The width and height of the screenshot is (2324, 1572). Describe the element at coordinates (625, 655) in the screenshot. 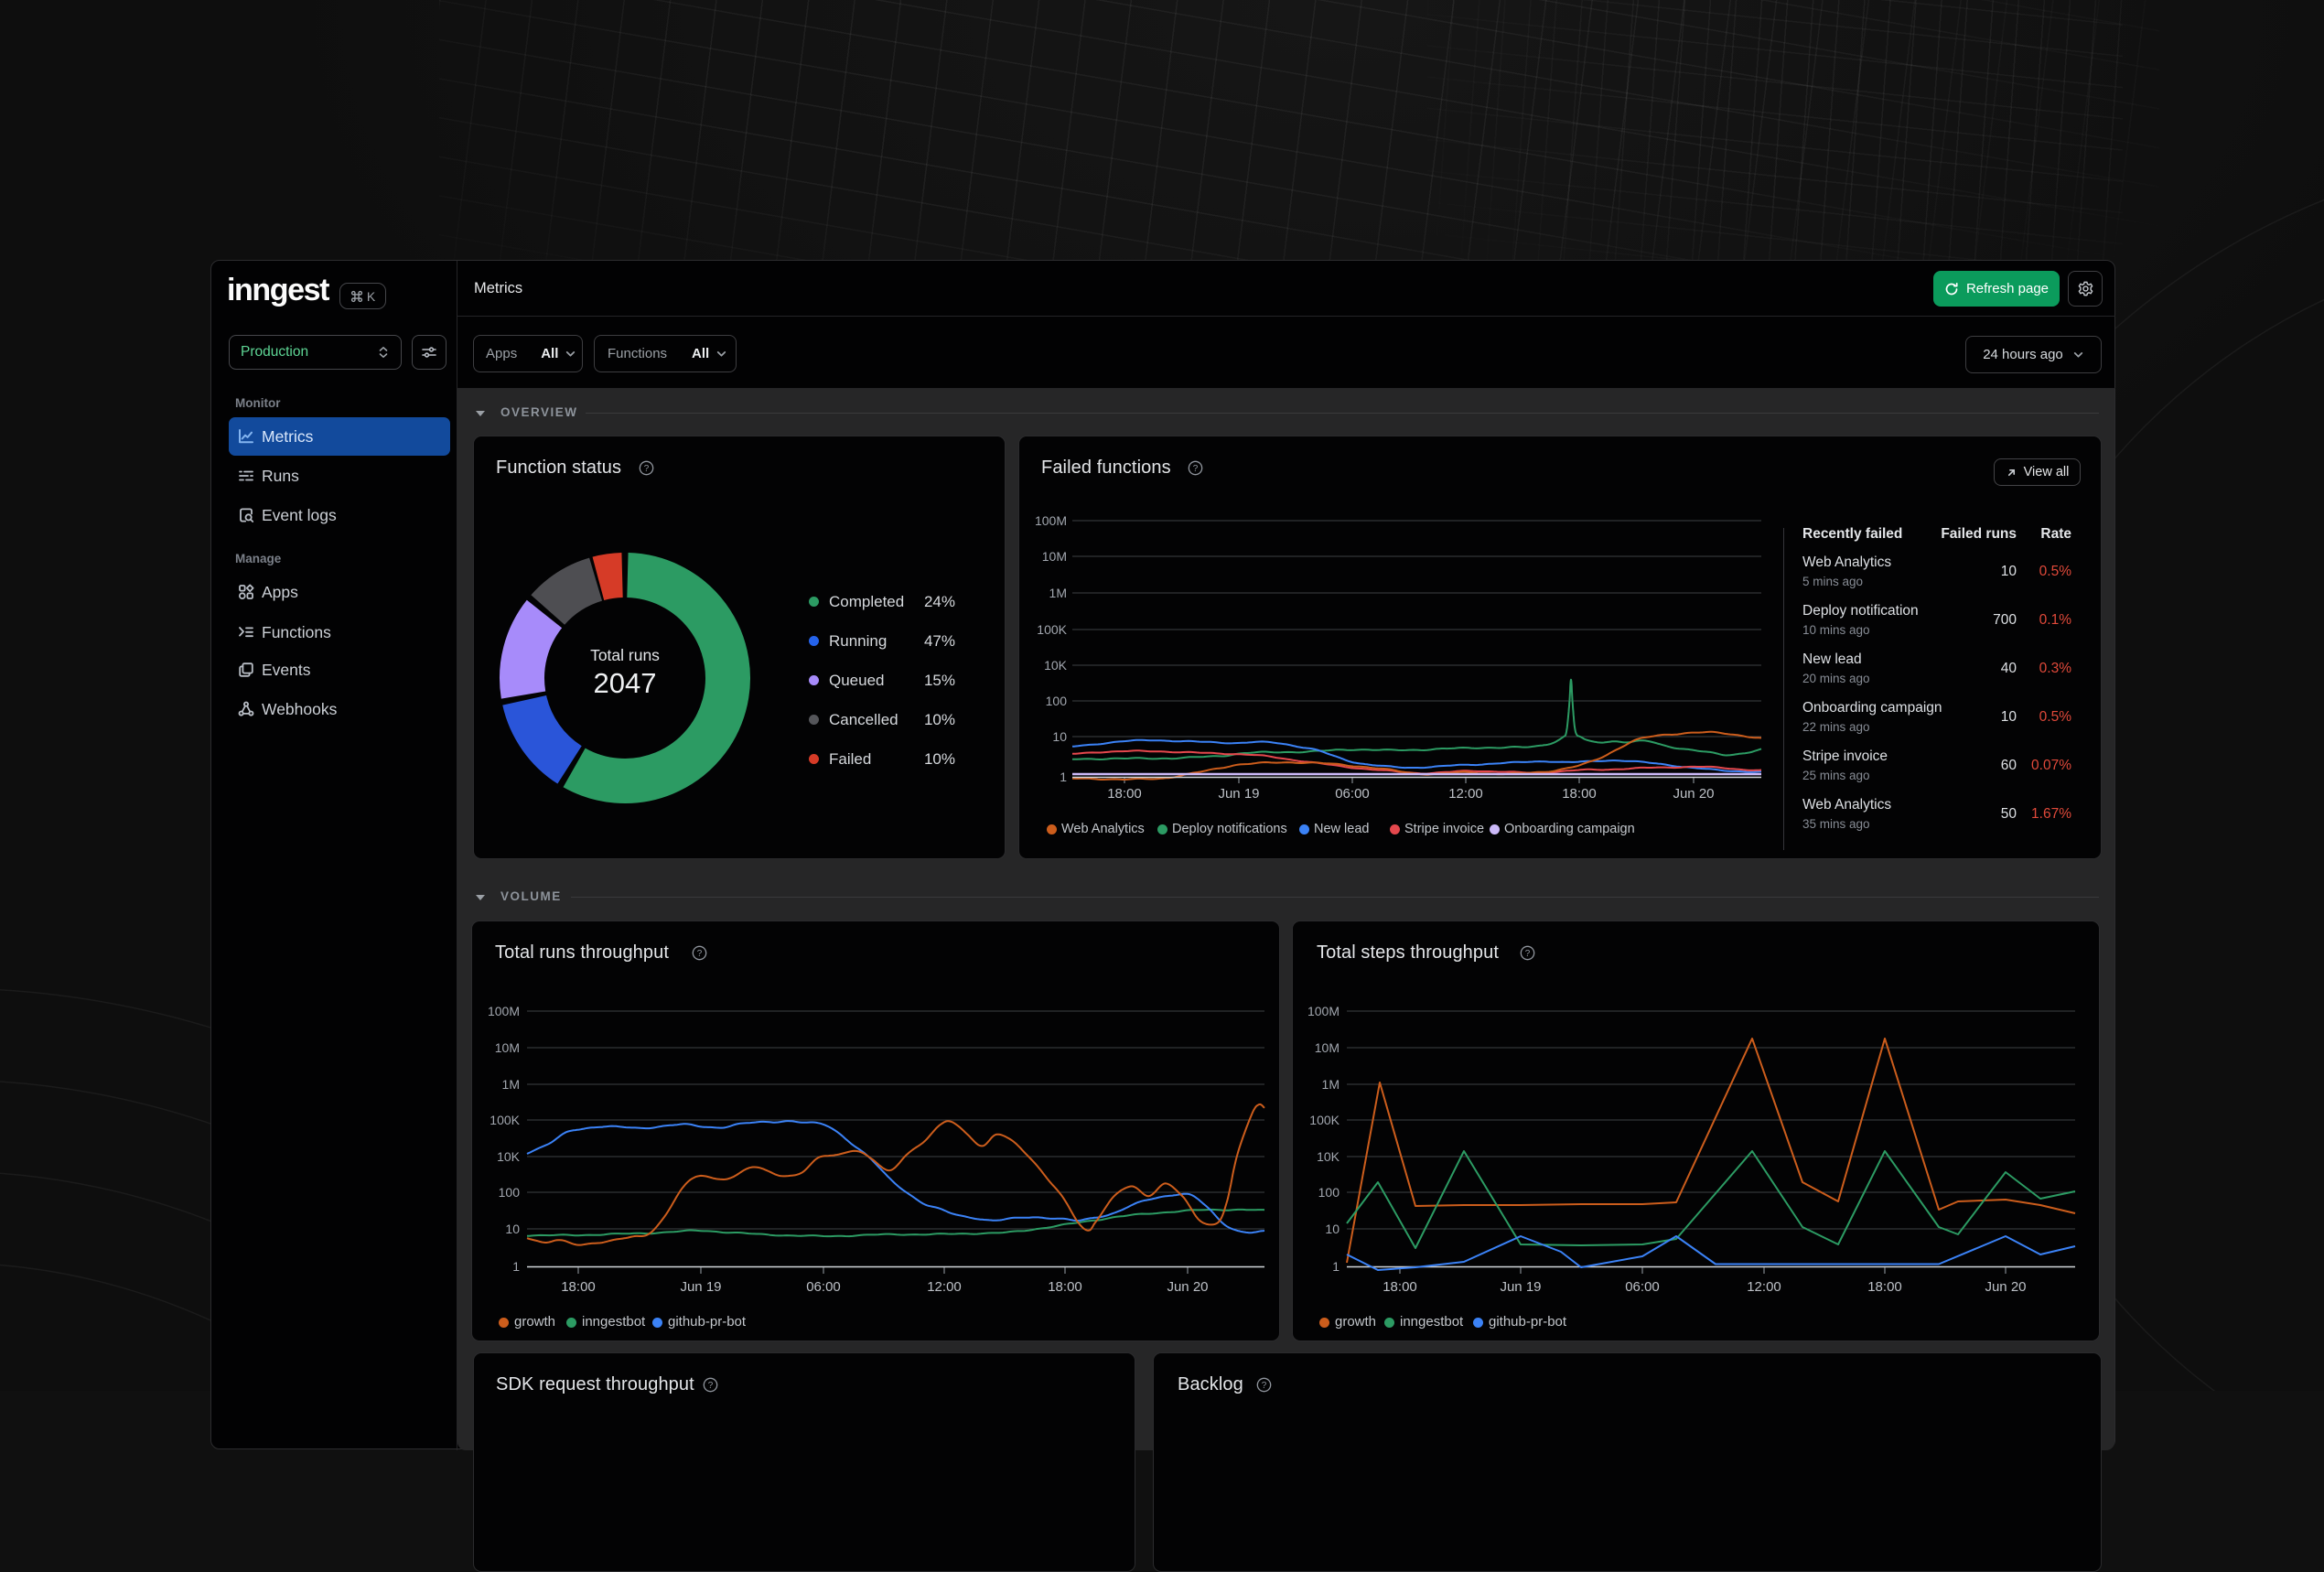

I see `svg-text: Total runs` at that location.